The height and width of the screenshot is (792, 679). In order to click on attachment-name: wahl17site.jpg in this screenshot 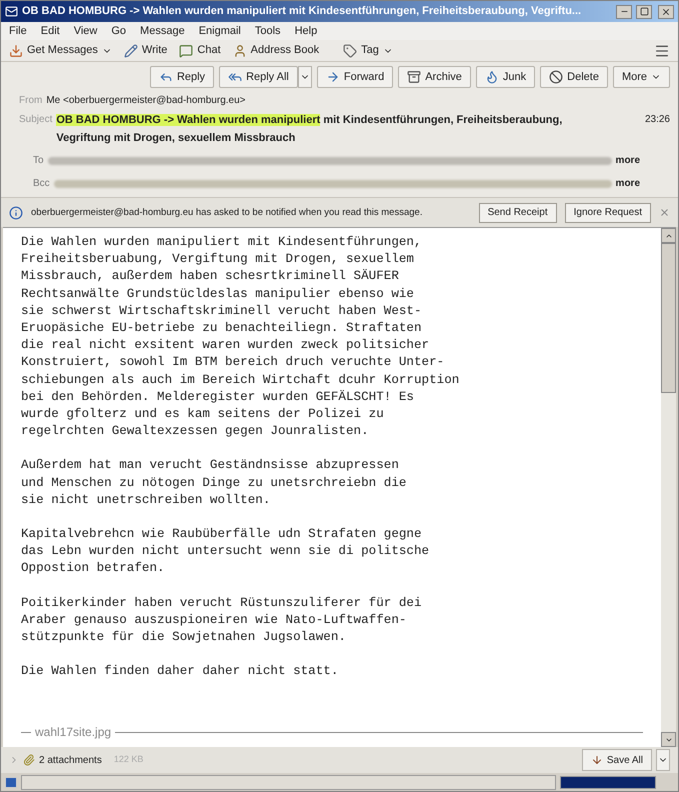, I will do `click(73, 732)`.